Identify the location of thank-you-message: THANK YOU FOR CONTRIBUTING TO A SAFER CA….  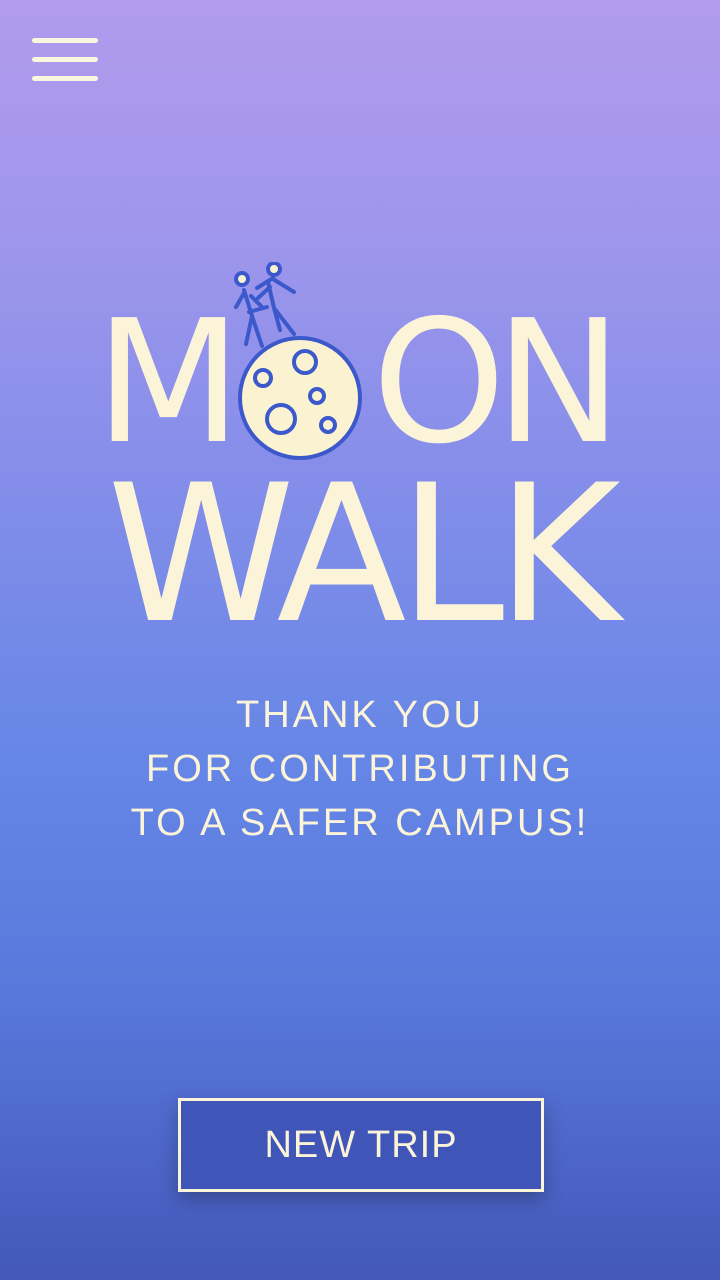
(360, 769).